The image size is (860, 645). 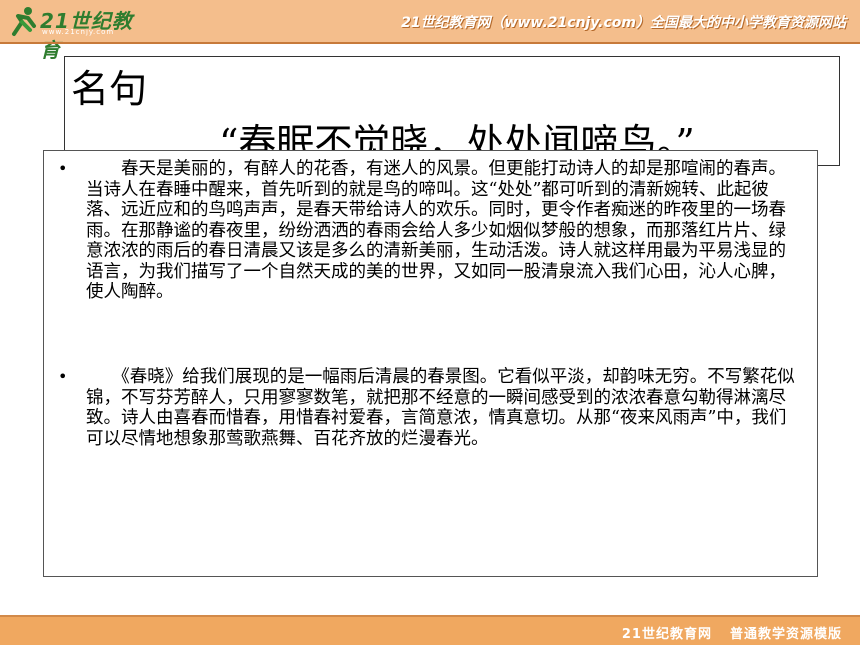 I want to click on footer-site: 21世纪教育网, so click(x=667, y=634).